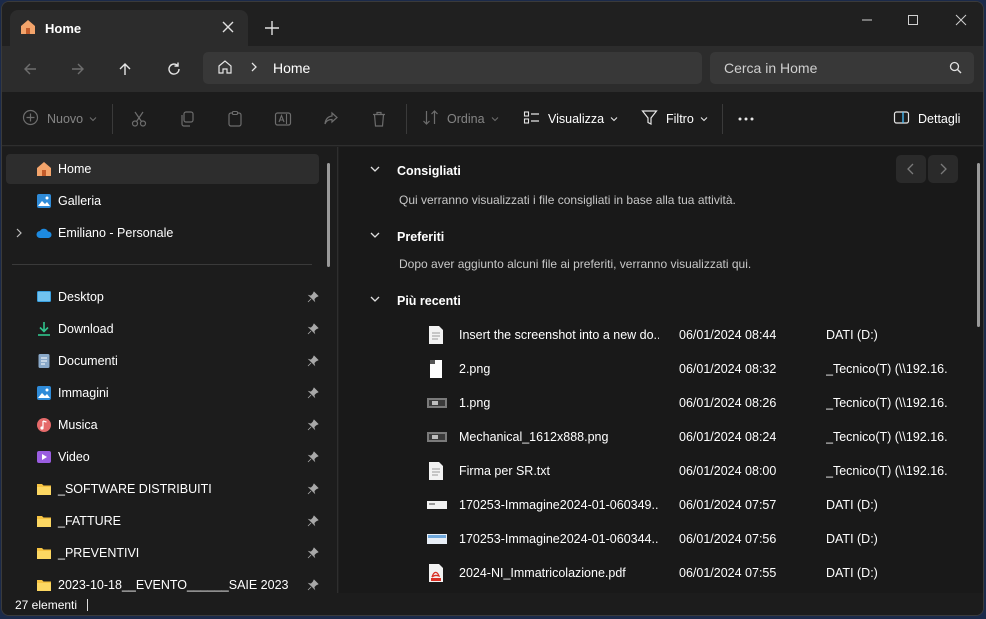  I want to click on more-options-icon, so click(746, 119).